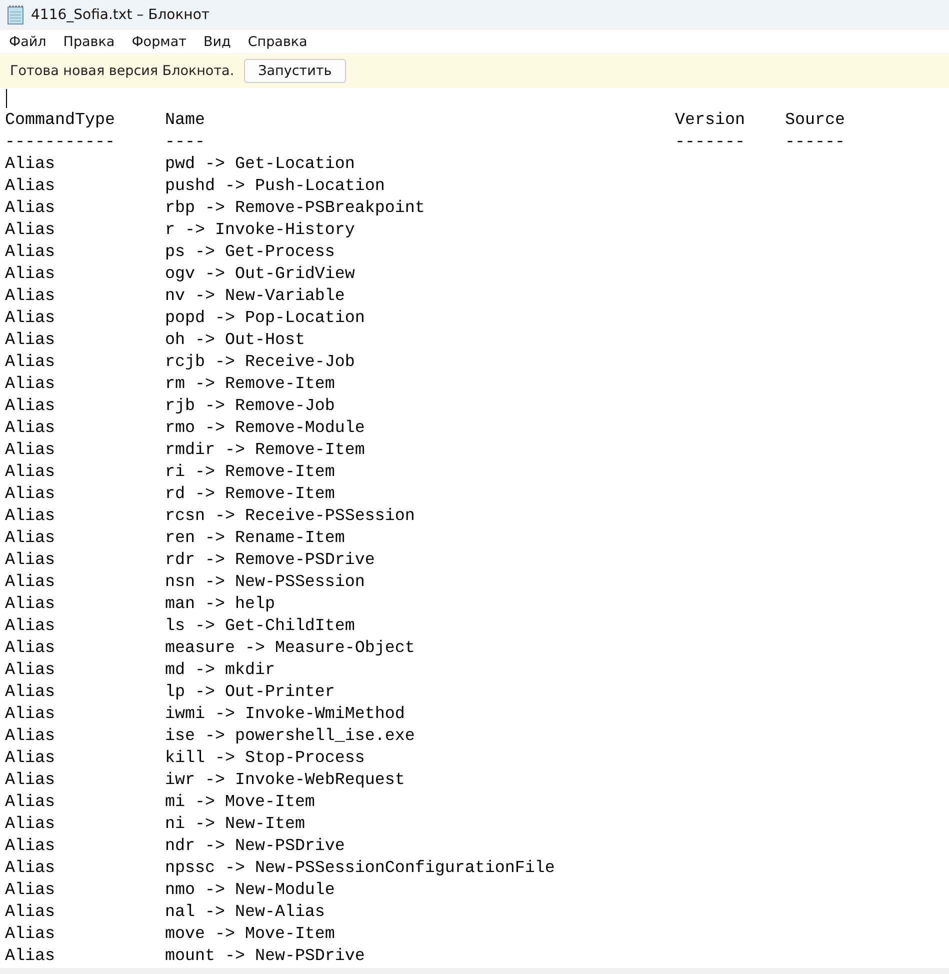 This screenshot has width=949, height=974. Describe the element at coordinates (265, 319) in the screenshot. I see `text-cell-text: popd -> Pop-Location` at that location.